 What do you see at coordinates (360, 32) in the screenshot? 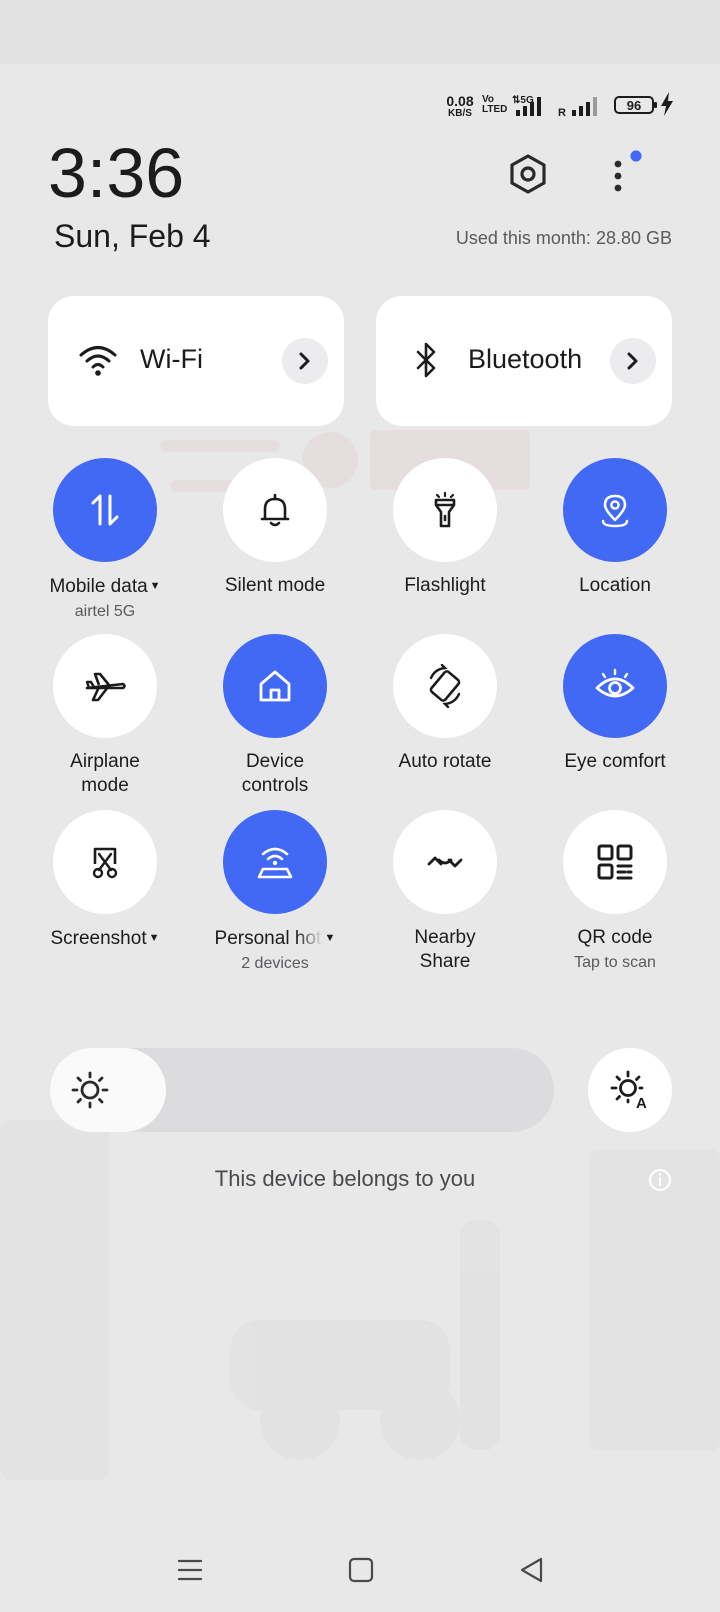
I see `top-band` at bounding box center [360, 32].